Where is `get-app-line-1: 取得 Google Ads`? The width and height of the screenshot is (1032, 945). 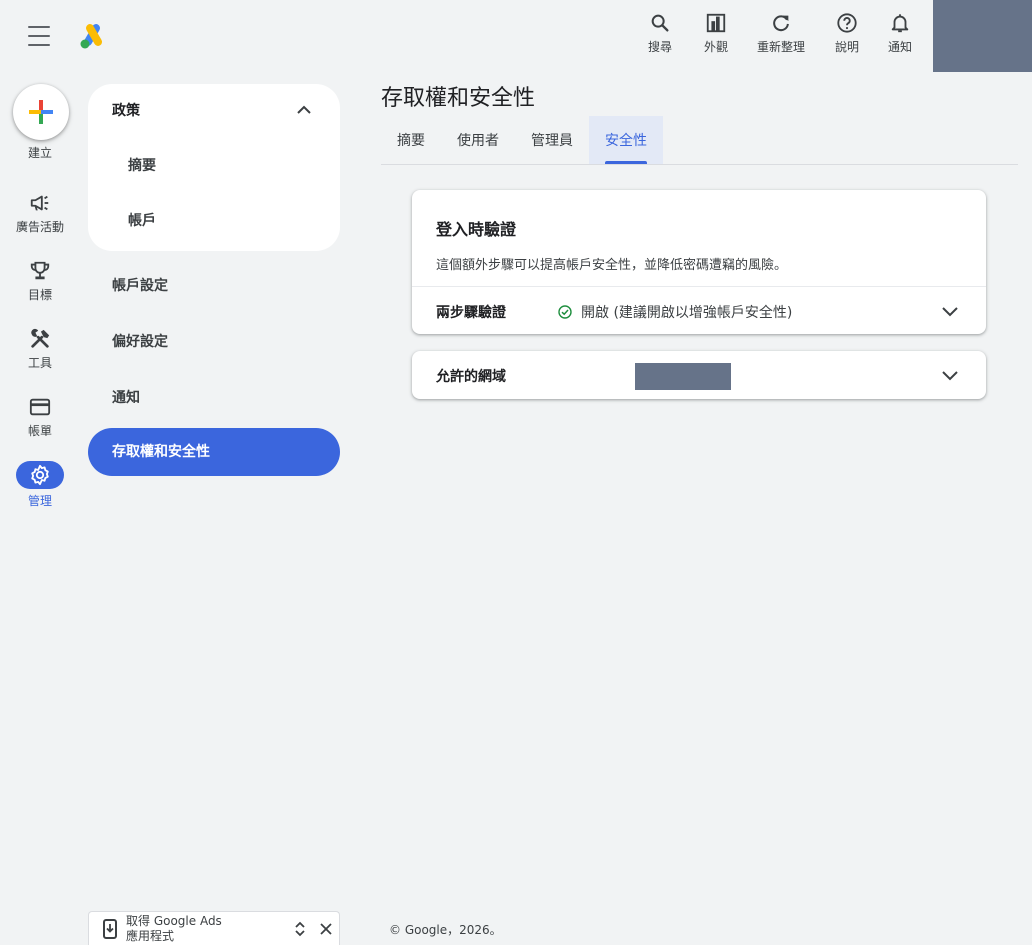 get-app-line-1: 取得 Google Ads is located at coordinates (174, 921).